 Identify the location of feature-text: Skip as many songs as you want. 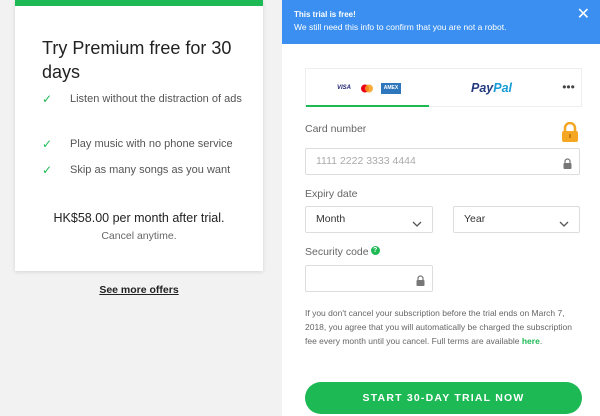
(150, 170).